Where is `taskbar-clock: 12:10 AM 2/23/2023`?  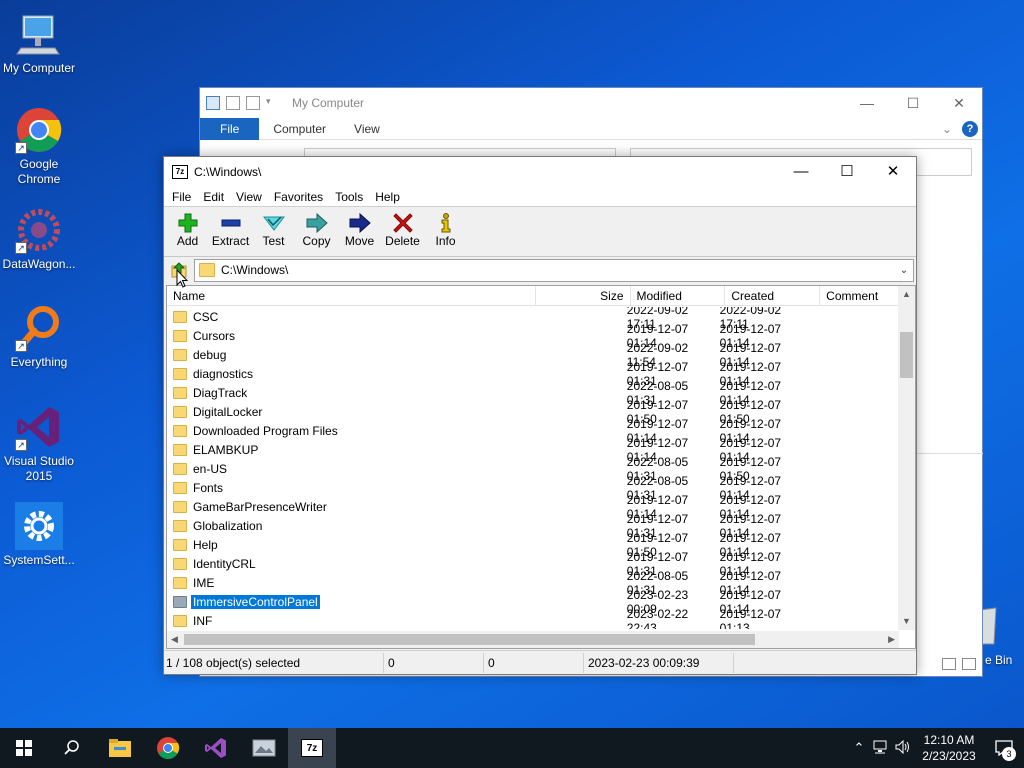 taskbar-clock: 12:10 AM 2/23/2023 is located at coordinates (949, 748).